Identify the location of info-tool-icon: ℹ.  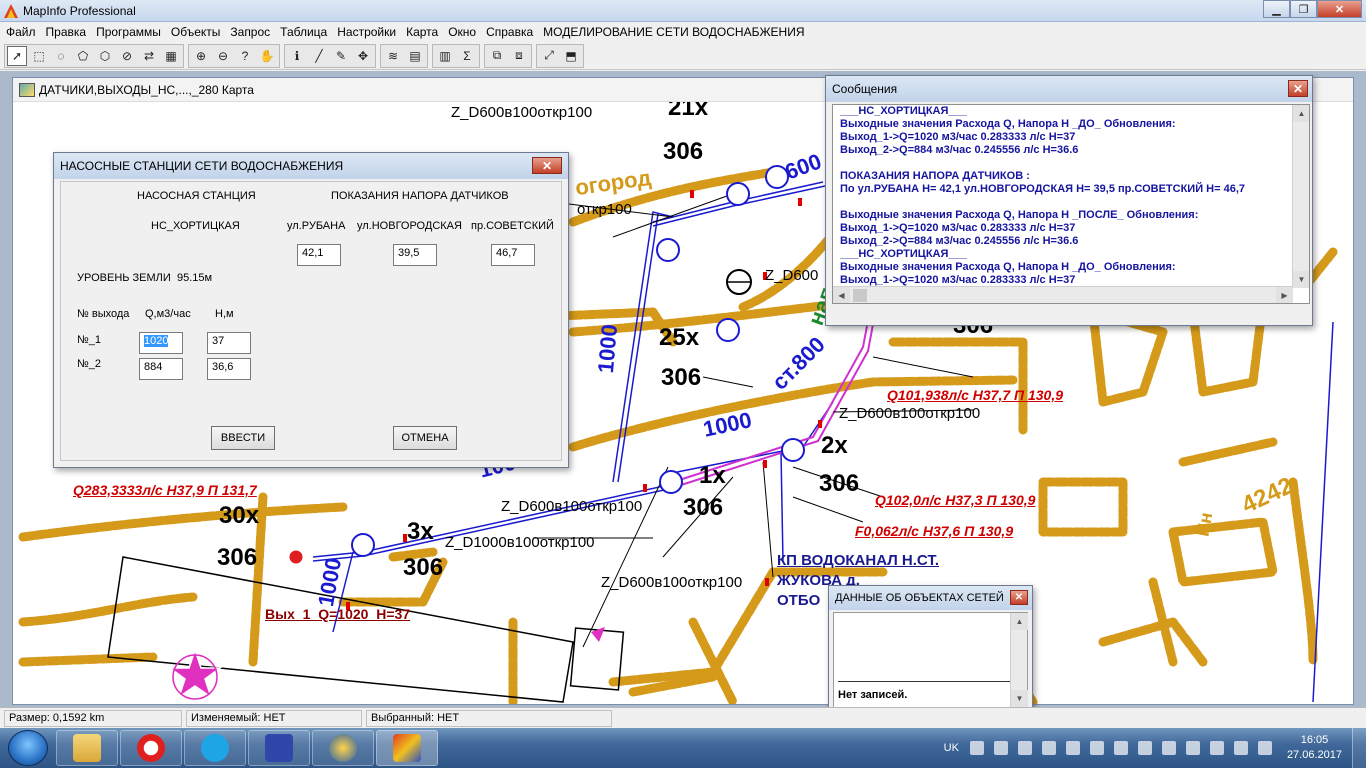
(297, 56).